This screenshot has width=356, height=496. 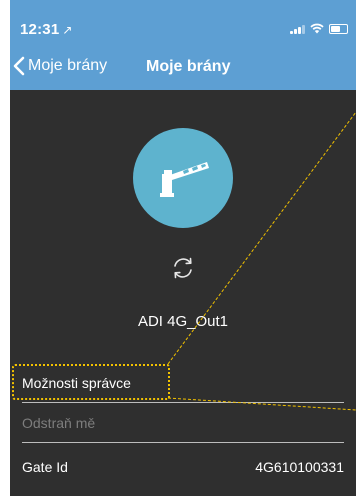 I want to click on chevron-left-icon, so click(x=19, y=66).